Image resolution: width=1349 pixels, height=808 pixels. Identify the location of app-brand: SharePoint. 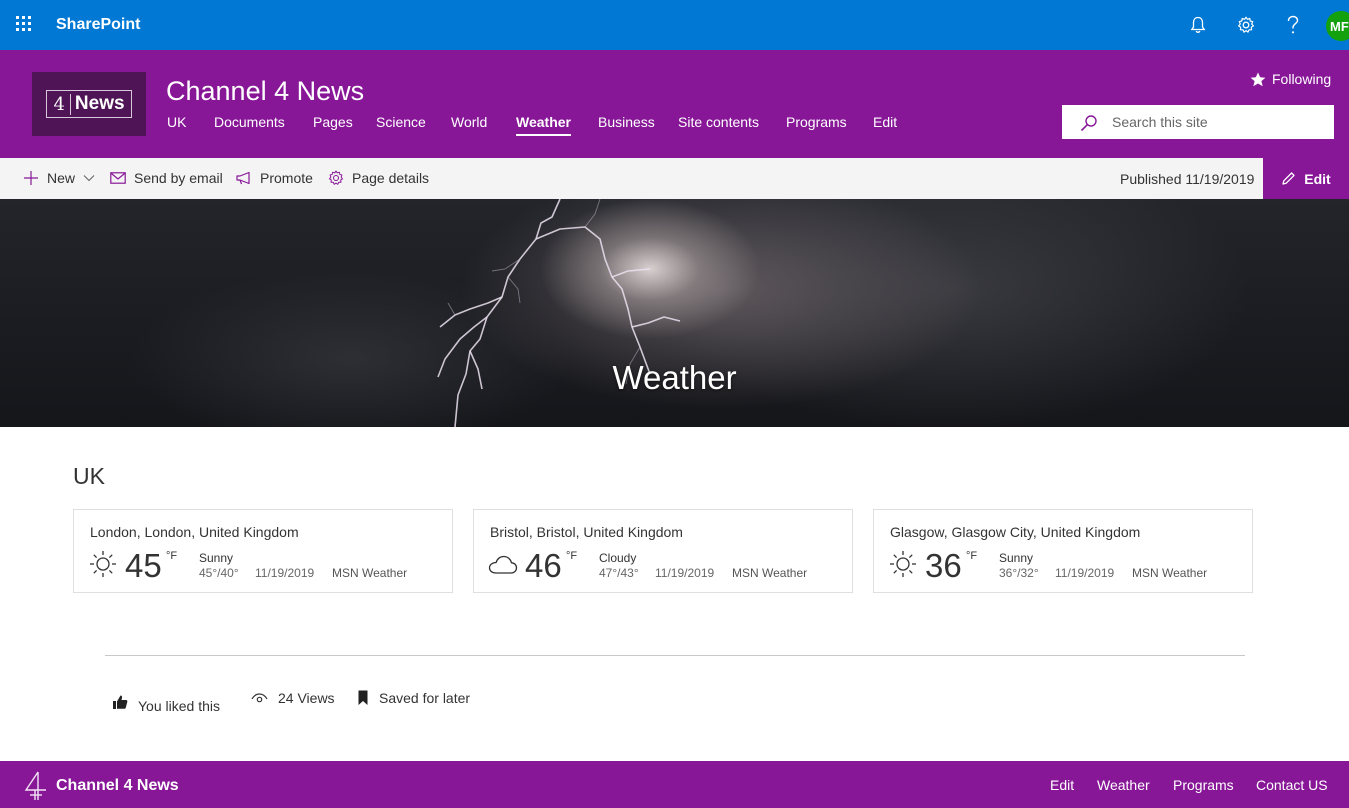
(98, 25).